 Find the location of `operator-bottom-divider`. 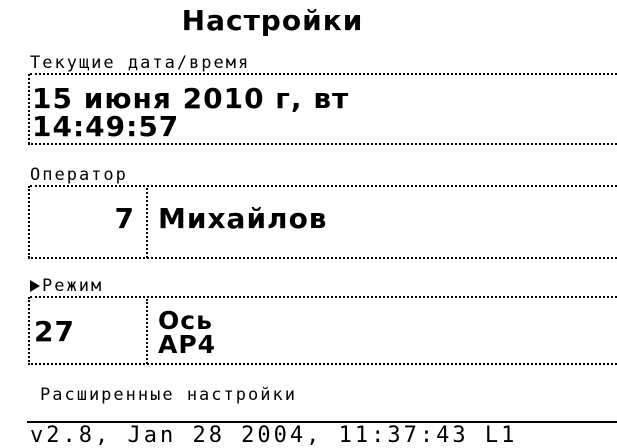

operator-bottom-divider is located at coordinates (322, 258).